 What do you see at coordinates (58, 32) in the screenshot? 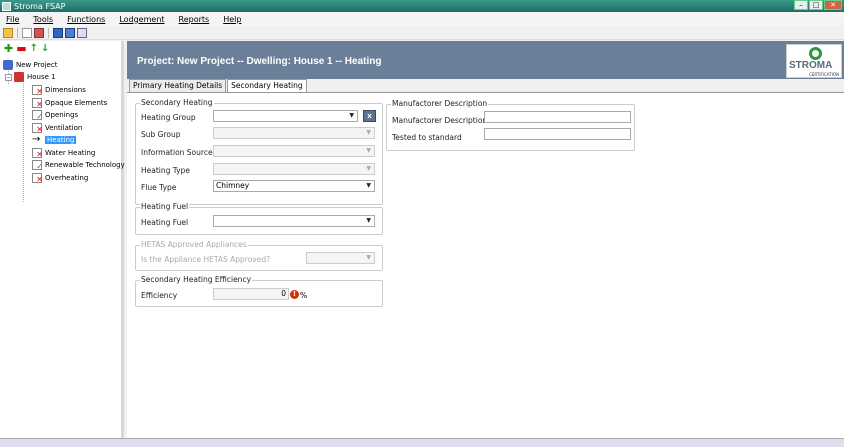
I see `save-icon` at bounding box center [58, 32].